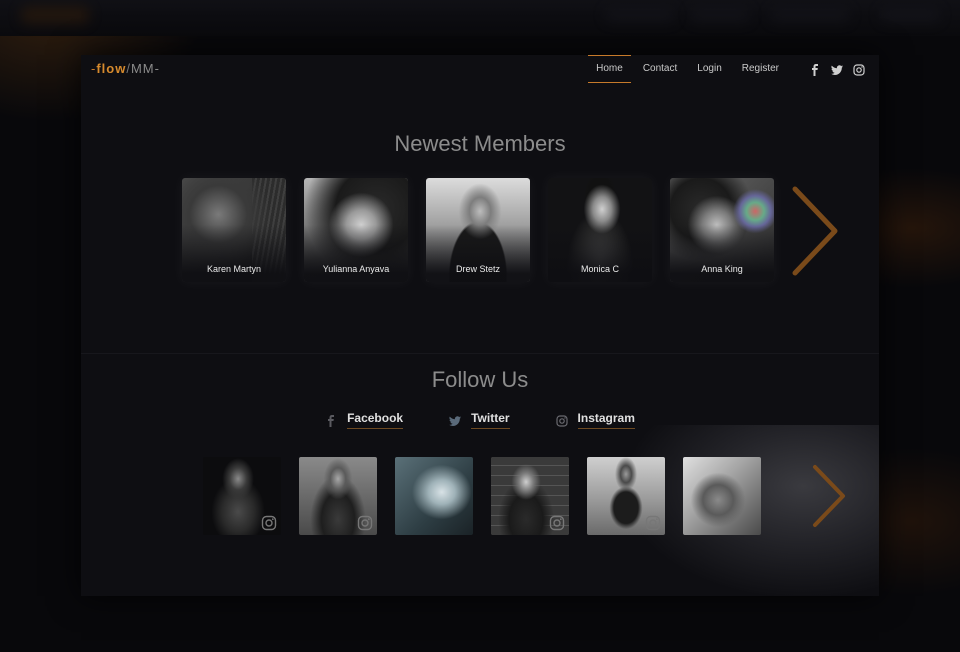  I want to click on follow-instagram-link: Instagram, so click(595, 420).